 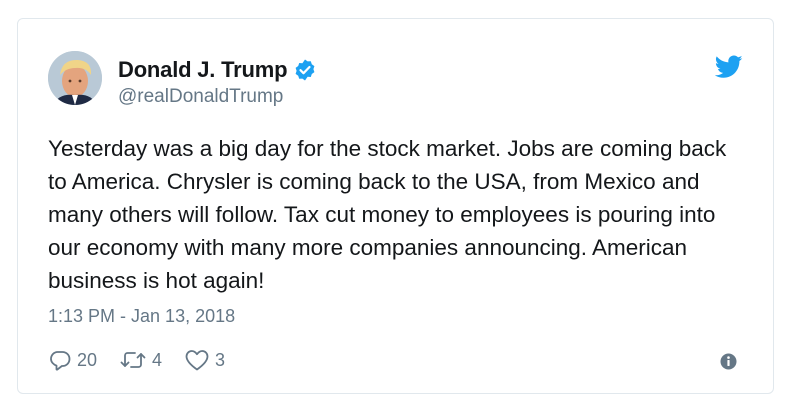 I want to click on like-count: 3, so click(x=220, y=359).